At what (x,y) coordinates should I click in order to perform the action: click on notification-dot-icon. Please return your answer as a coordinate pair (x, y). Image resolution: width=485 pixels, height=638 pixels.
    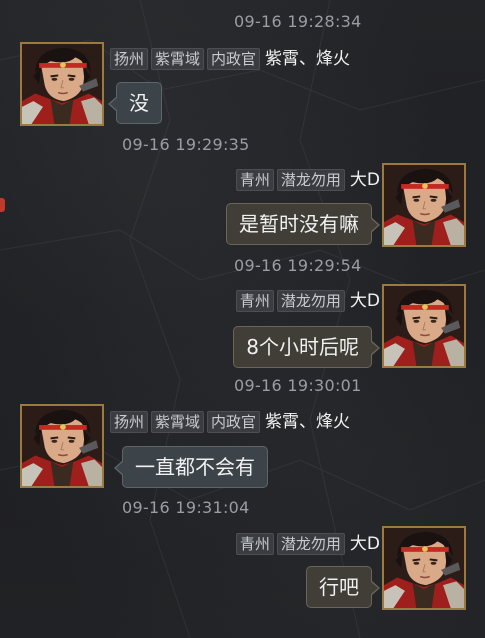
    Looking at the image, I should click on (2, 205).